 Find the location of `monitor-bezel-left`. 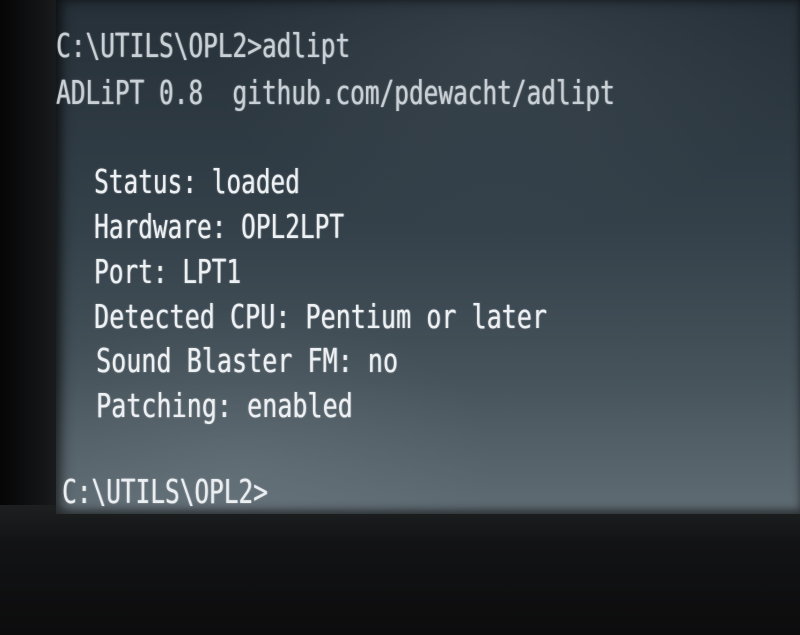

monitor-bezel-left is located at coordinates (31, 260).